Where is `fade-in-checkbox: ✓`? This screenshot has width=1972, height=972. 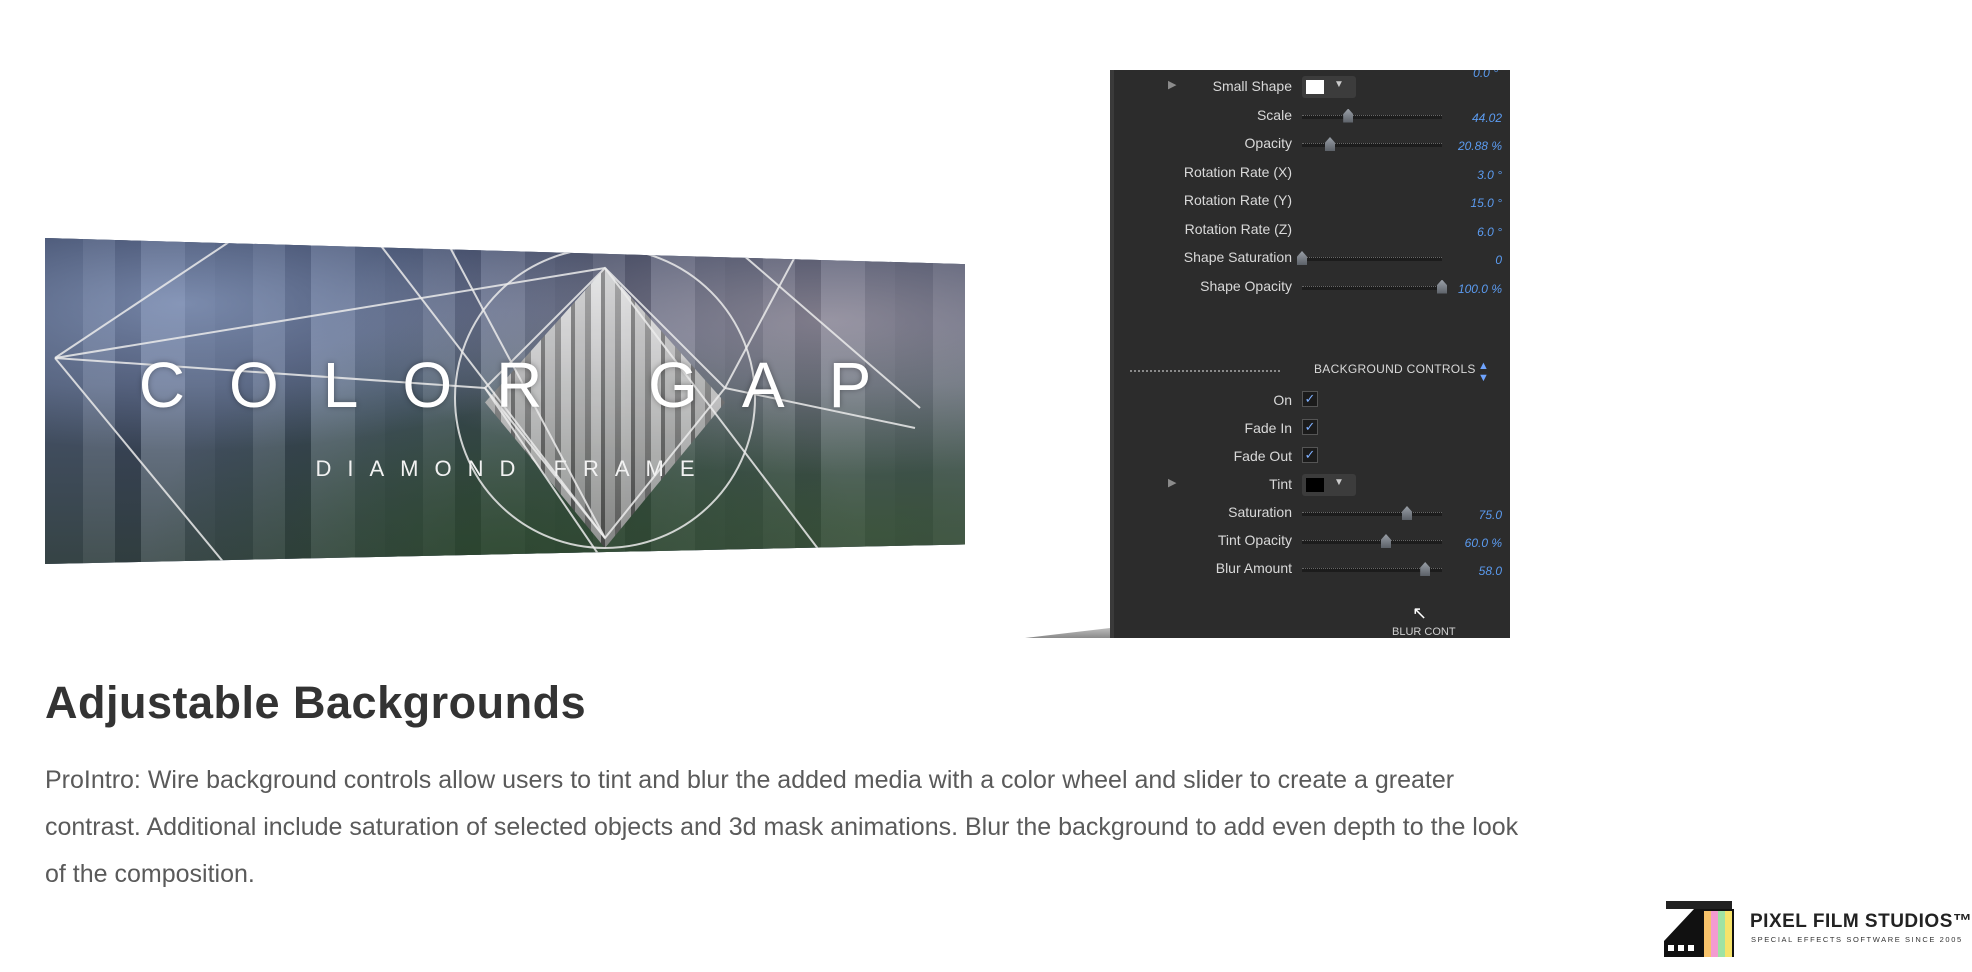 fade-in-checkbox: ✓ is located at coordinates (1310, 427).